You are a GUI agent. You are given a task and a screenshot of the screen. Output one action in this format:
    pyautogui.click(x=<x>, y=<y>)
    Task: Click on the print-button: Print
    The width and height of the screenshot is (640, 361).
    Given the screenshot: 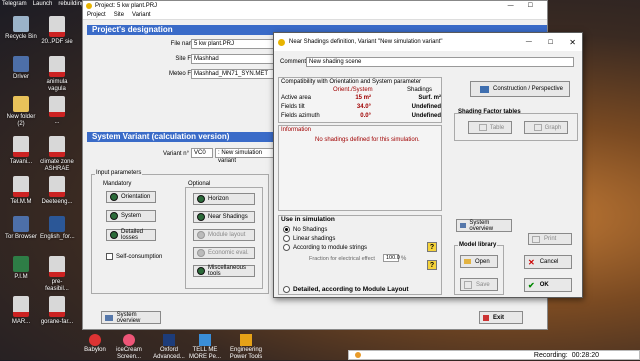 What is the action you would take?
    pyautogui.click(x=550, y=239)
    